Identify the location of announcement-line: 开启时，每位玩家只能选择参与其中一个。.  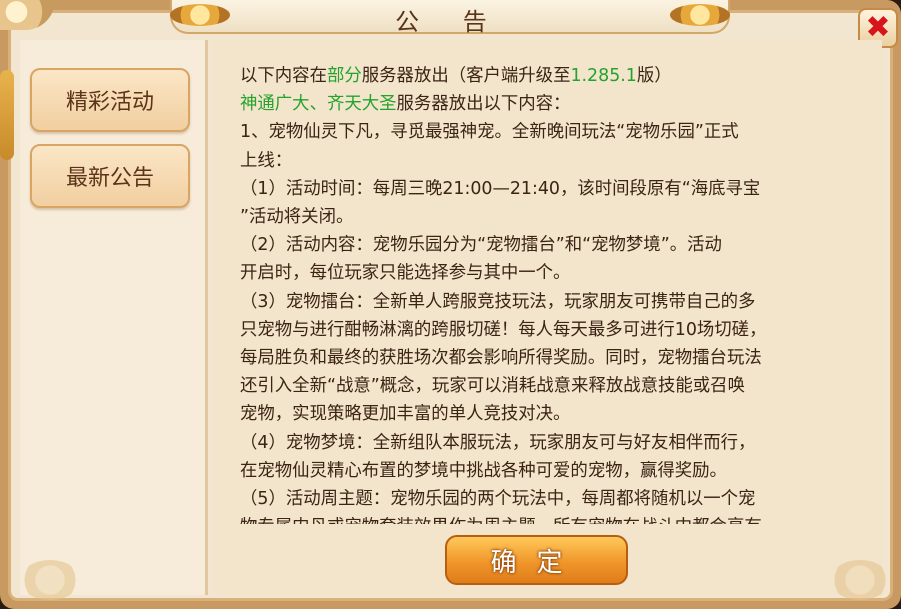
(405, 273).